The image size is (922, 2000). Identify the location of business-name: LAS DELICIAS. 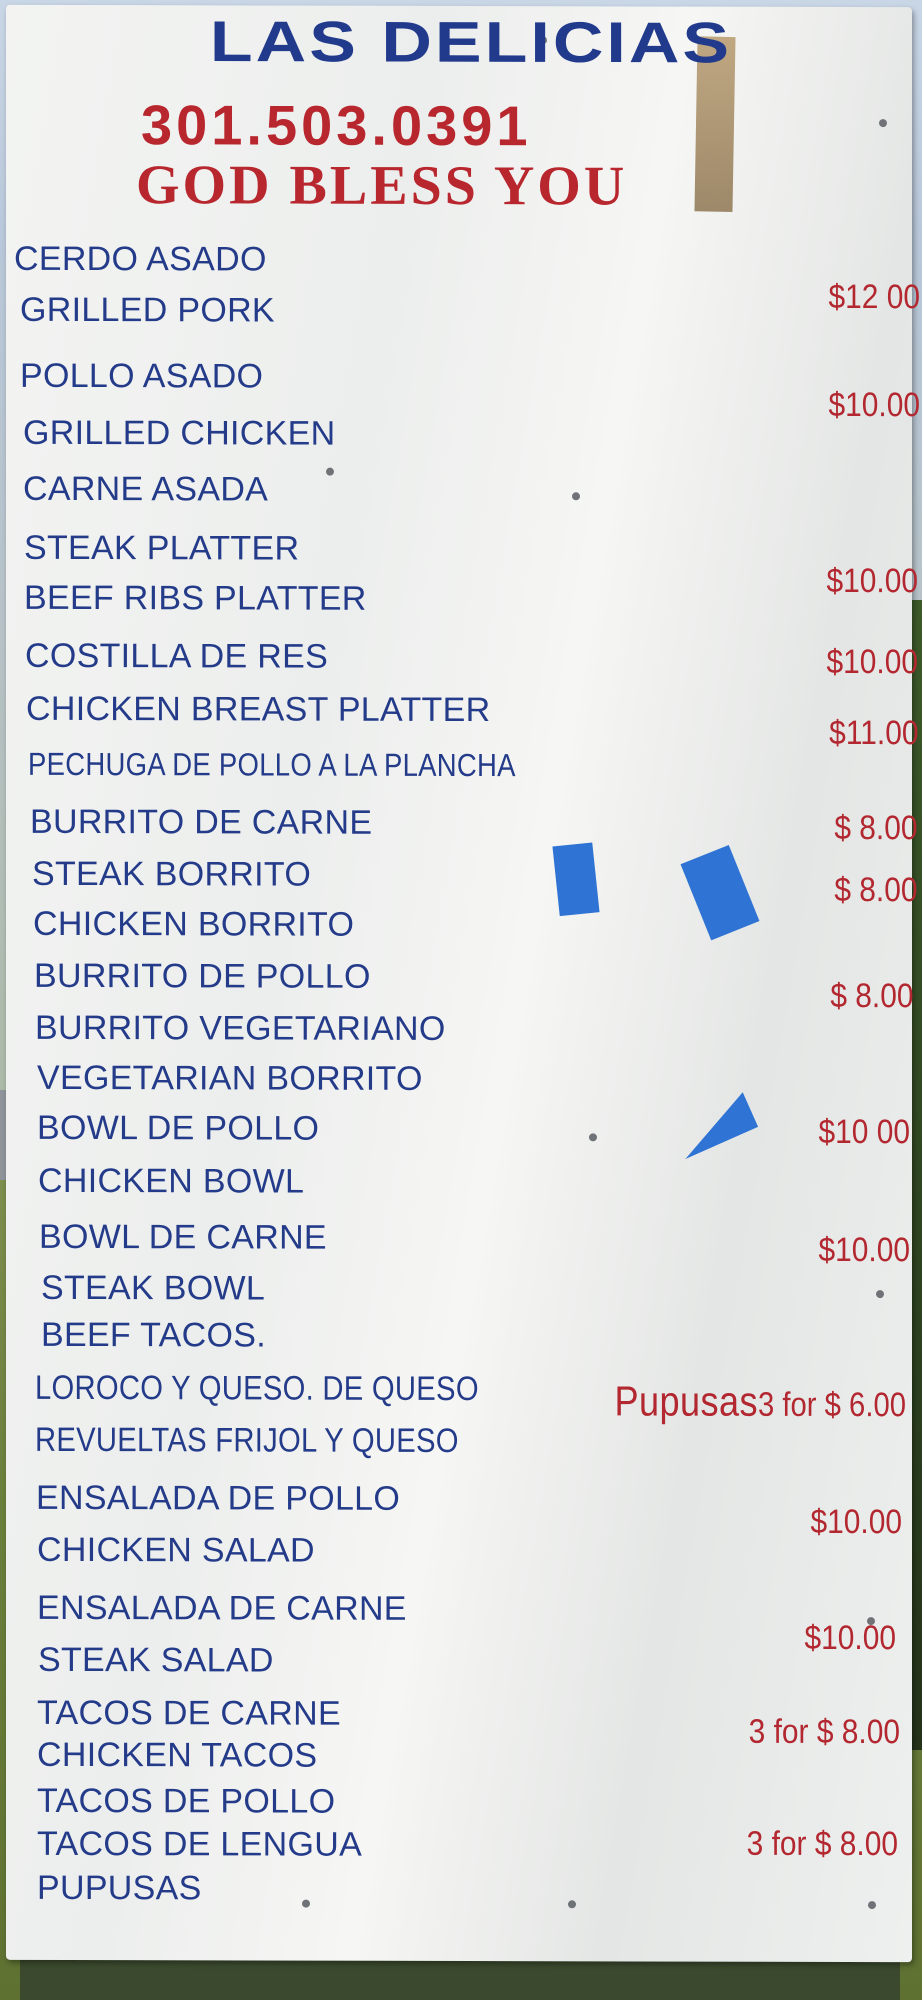
(471, 42).